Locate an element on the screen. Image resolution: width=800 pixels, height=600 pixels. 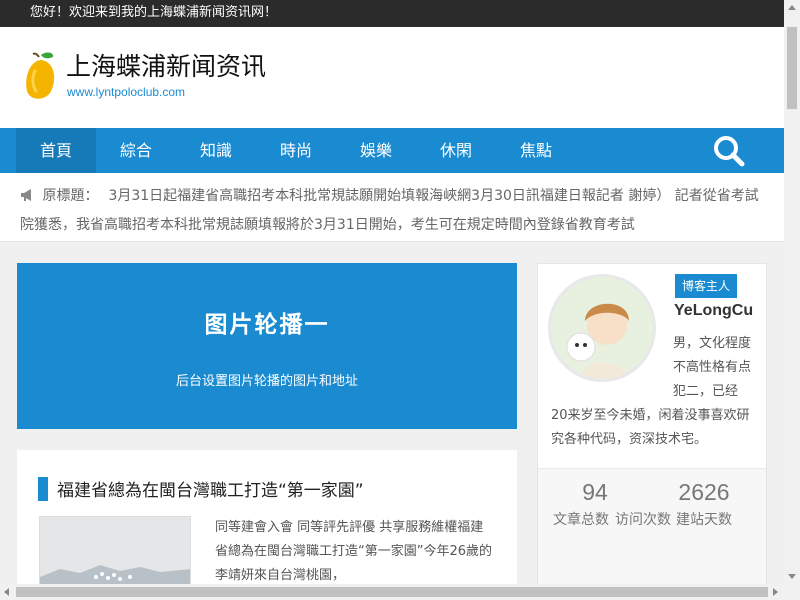
nav-item-fashion: 時尚 is located at coordinates (296, 150).